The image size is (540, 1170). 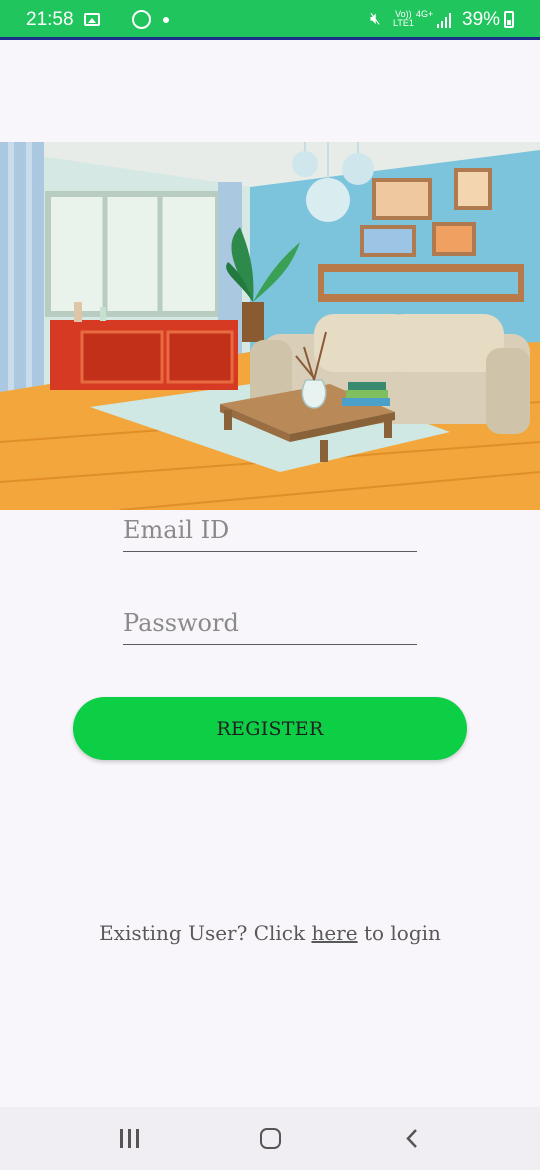 What do you see at coordinates (50, 19) in the screenshot?
I see `status-time: 21:58` at bounding box center [50, 19].